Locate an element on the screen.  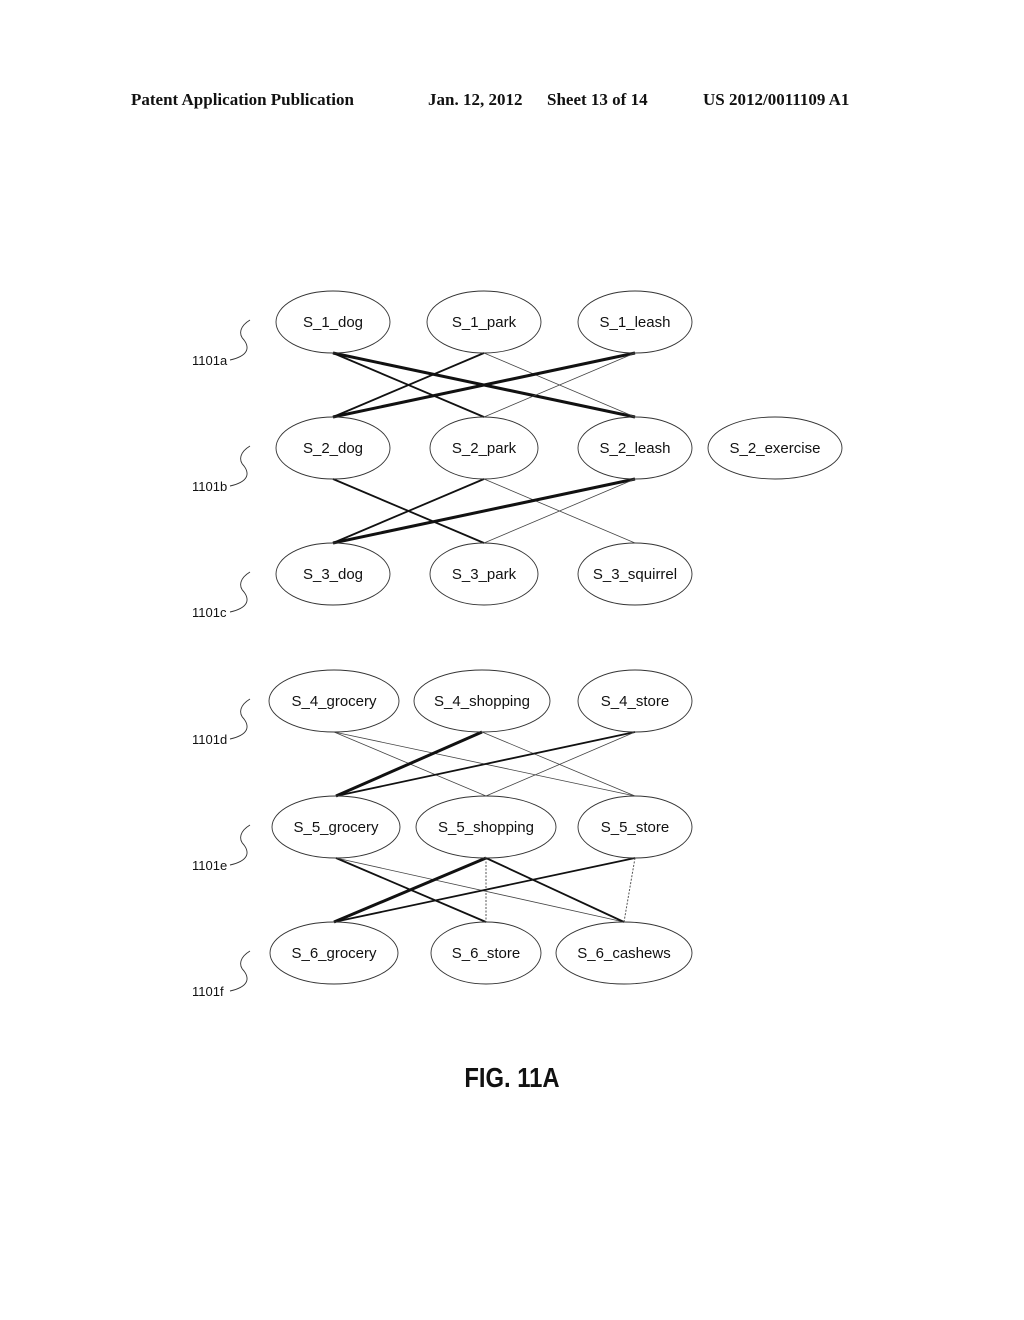
node-label: S_3_dog is located at coordinates (333, 574).